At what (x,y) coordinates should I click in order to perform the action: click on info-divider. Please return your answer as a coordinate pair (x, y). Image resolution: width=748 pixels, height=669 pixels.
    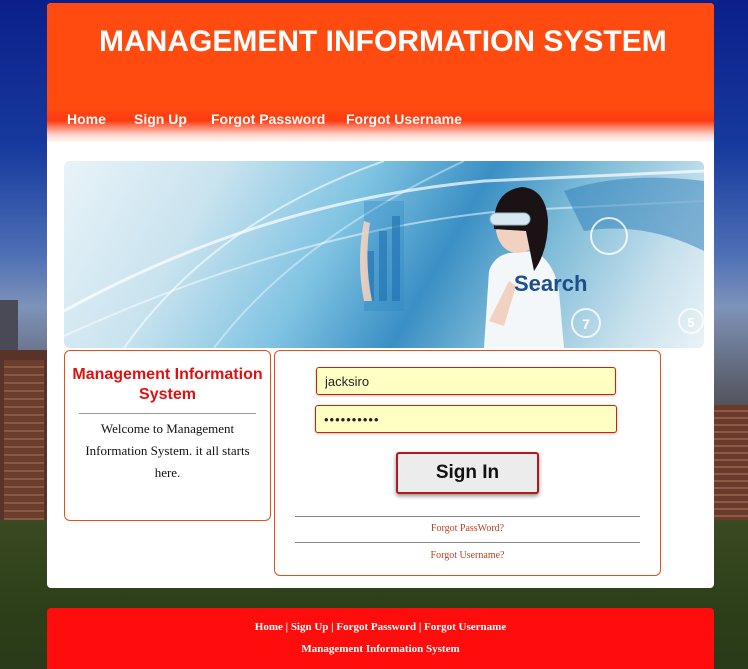
    Looking at the image, I should click on (167, 413).